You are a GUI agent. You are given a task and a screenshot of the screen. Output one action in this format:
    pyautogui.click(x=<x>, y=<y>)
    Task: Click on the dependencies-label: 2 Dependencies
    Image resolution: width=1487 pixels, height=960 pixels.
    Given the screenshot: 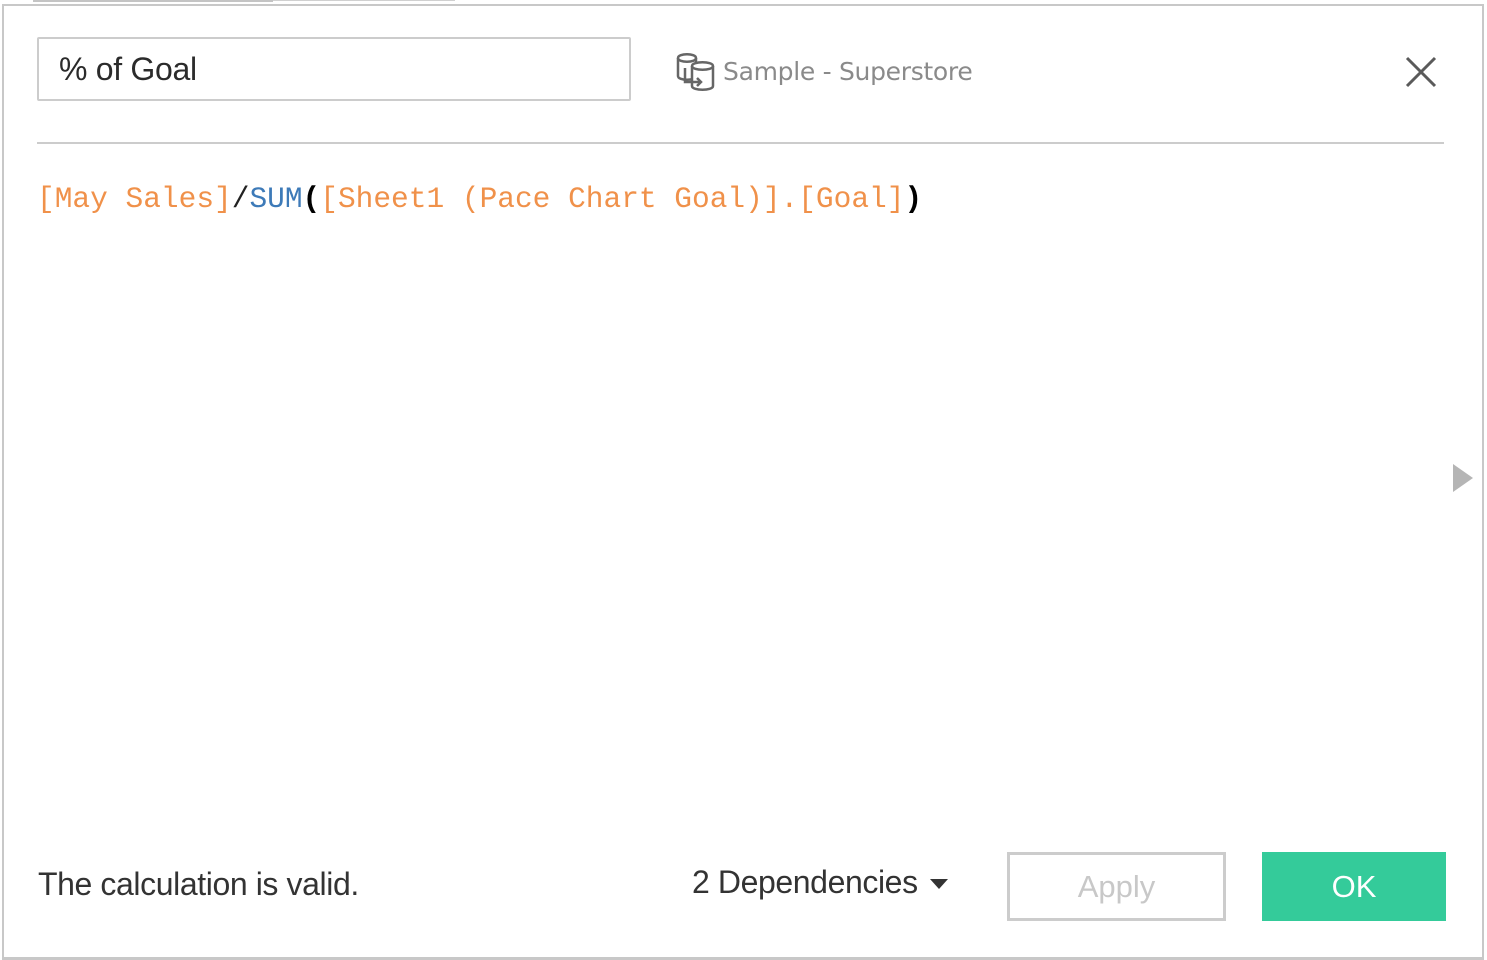 What is the action you would take?
    pyautogui.click(x=805, y=882)
    